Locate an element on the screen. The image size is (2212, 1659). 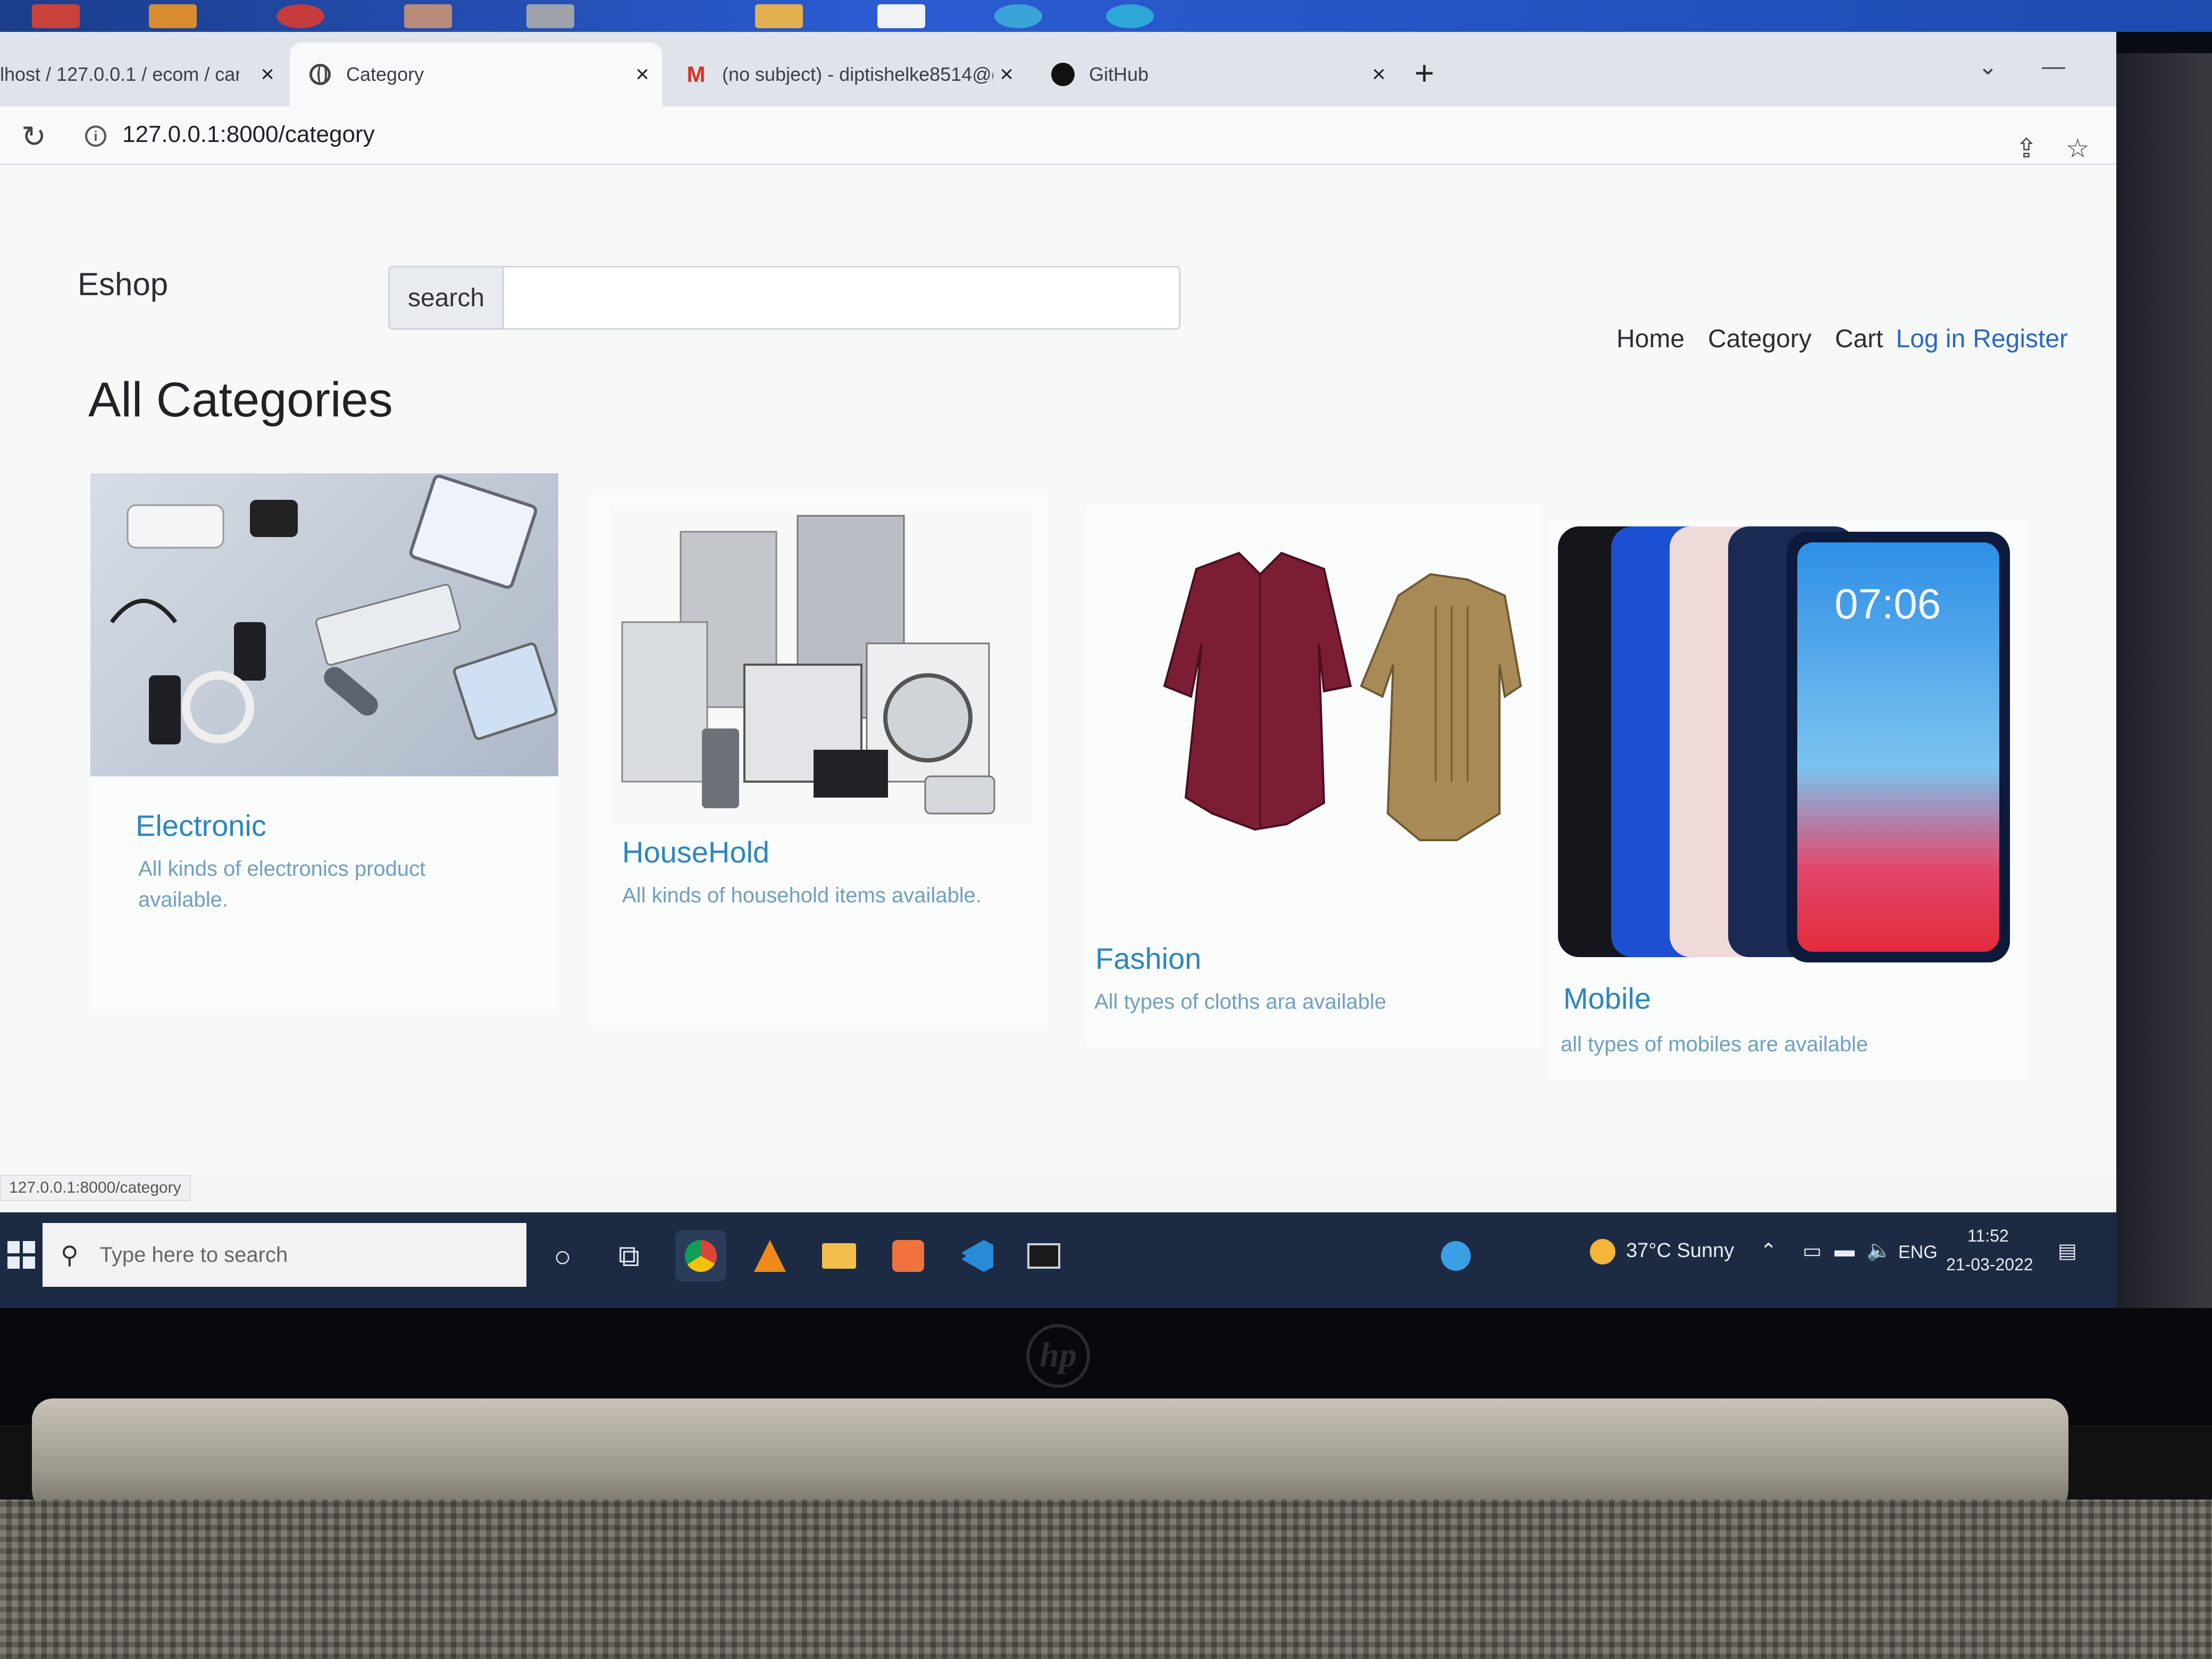
page-title: All Categories is located at coordinates (240, 400).